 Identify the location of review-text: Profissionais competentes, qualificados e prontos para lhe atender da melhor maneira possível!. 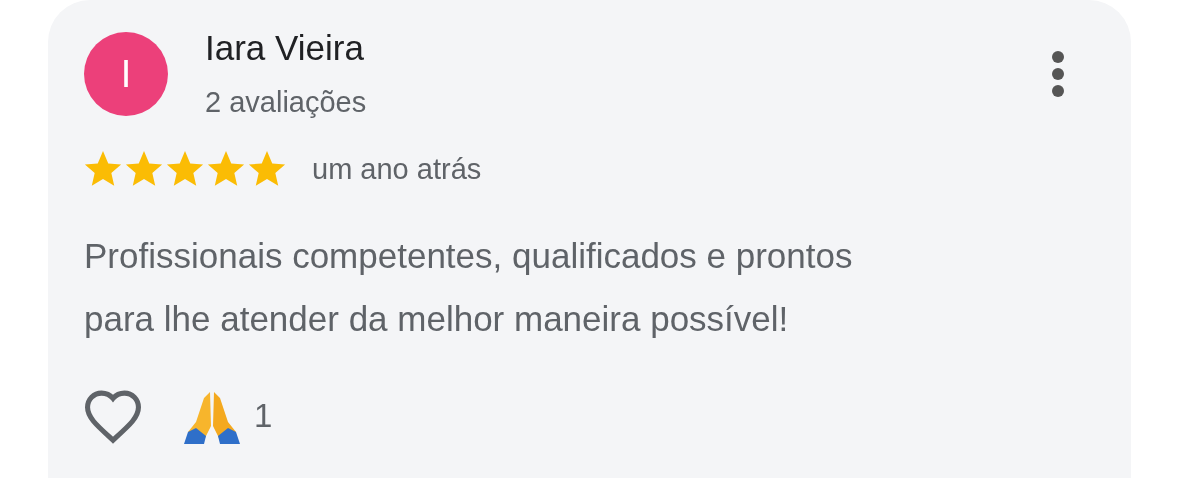
(469, 287).